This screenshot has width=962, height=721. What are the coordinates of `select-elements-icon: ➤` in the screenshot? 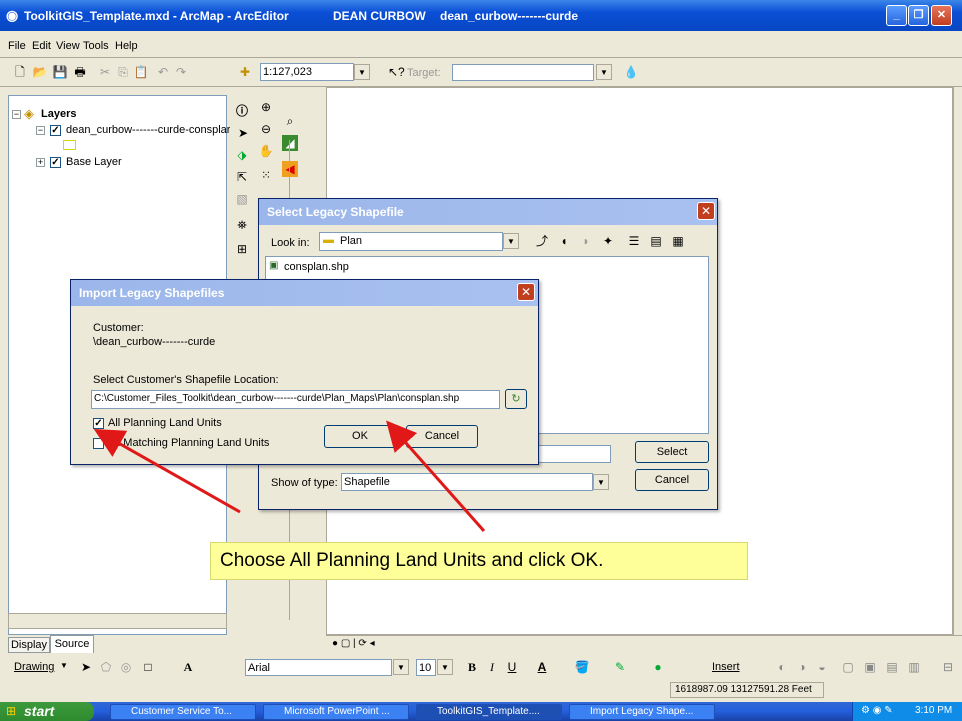 It's located at (86, 667).